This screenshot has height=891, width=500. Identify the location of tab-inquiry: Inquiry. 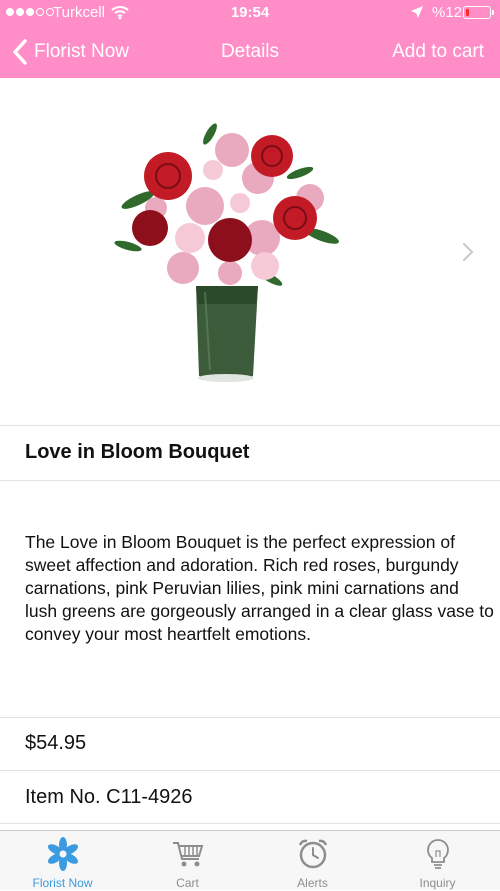
(437, 861).